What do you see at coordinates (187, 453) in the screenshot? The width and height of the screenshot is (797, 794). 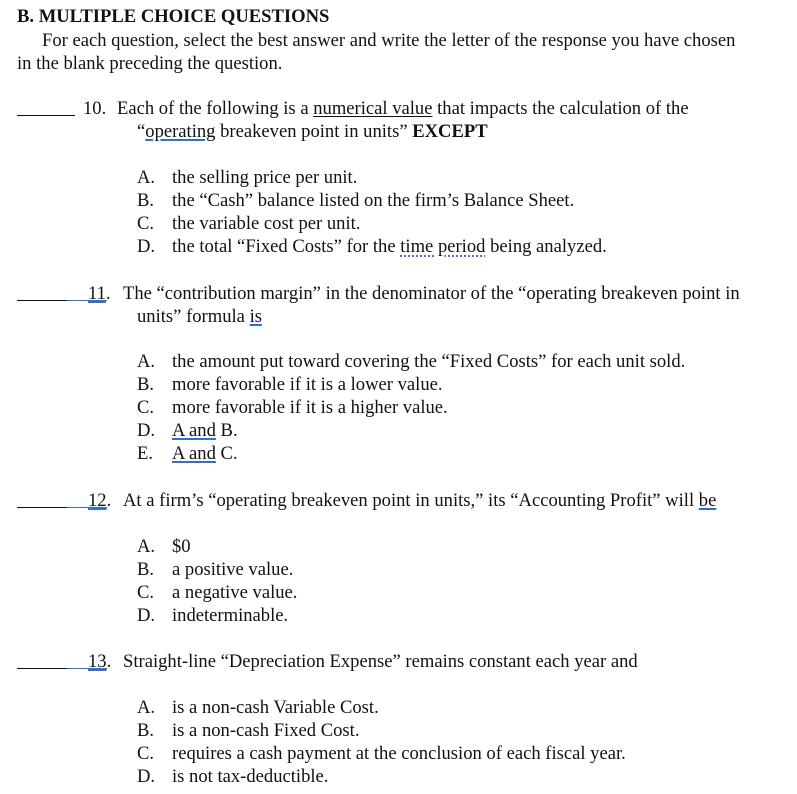 I see `option-e: E. A and C.` at bounding box center [187, 453].